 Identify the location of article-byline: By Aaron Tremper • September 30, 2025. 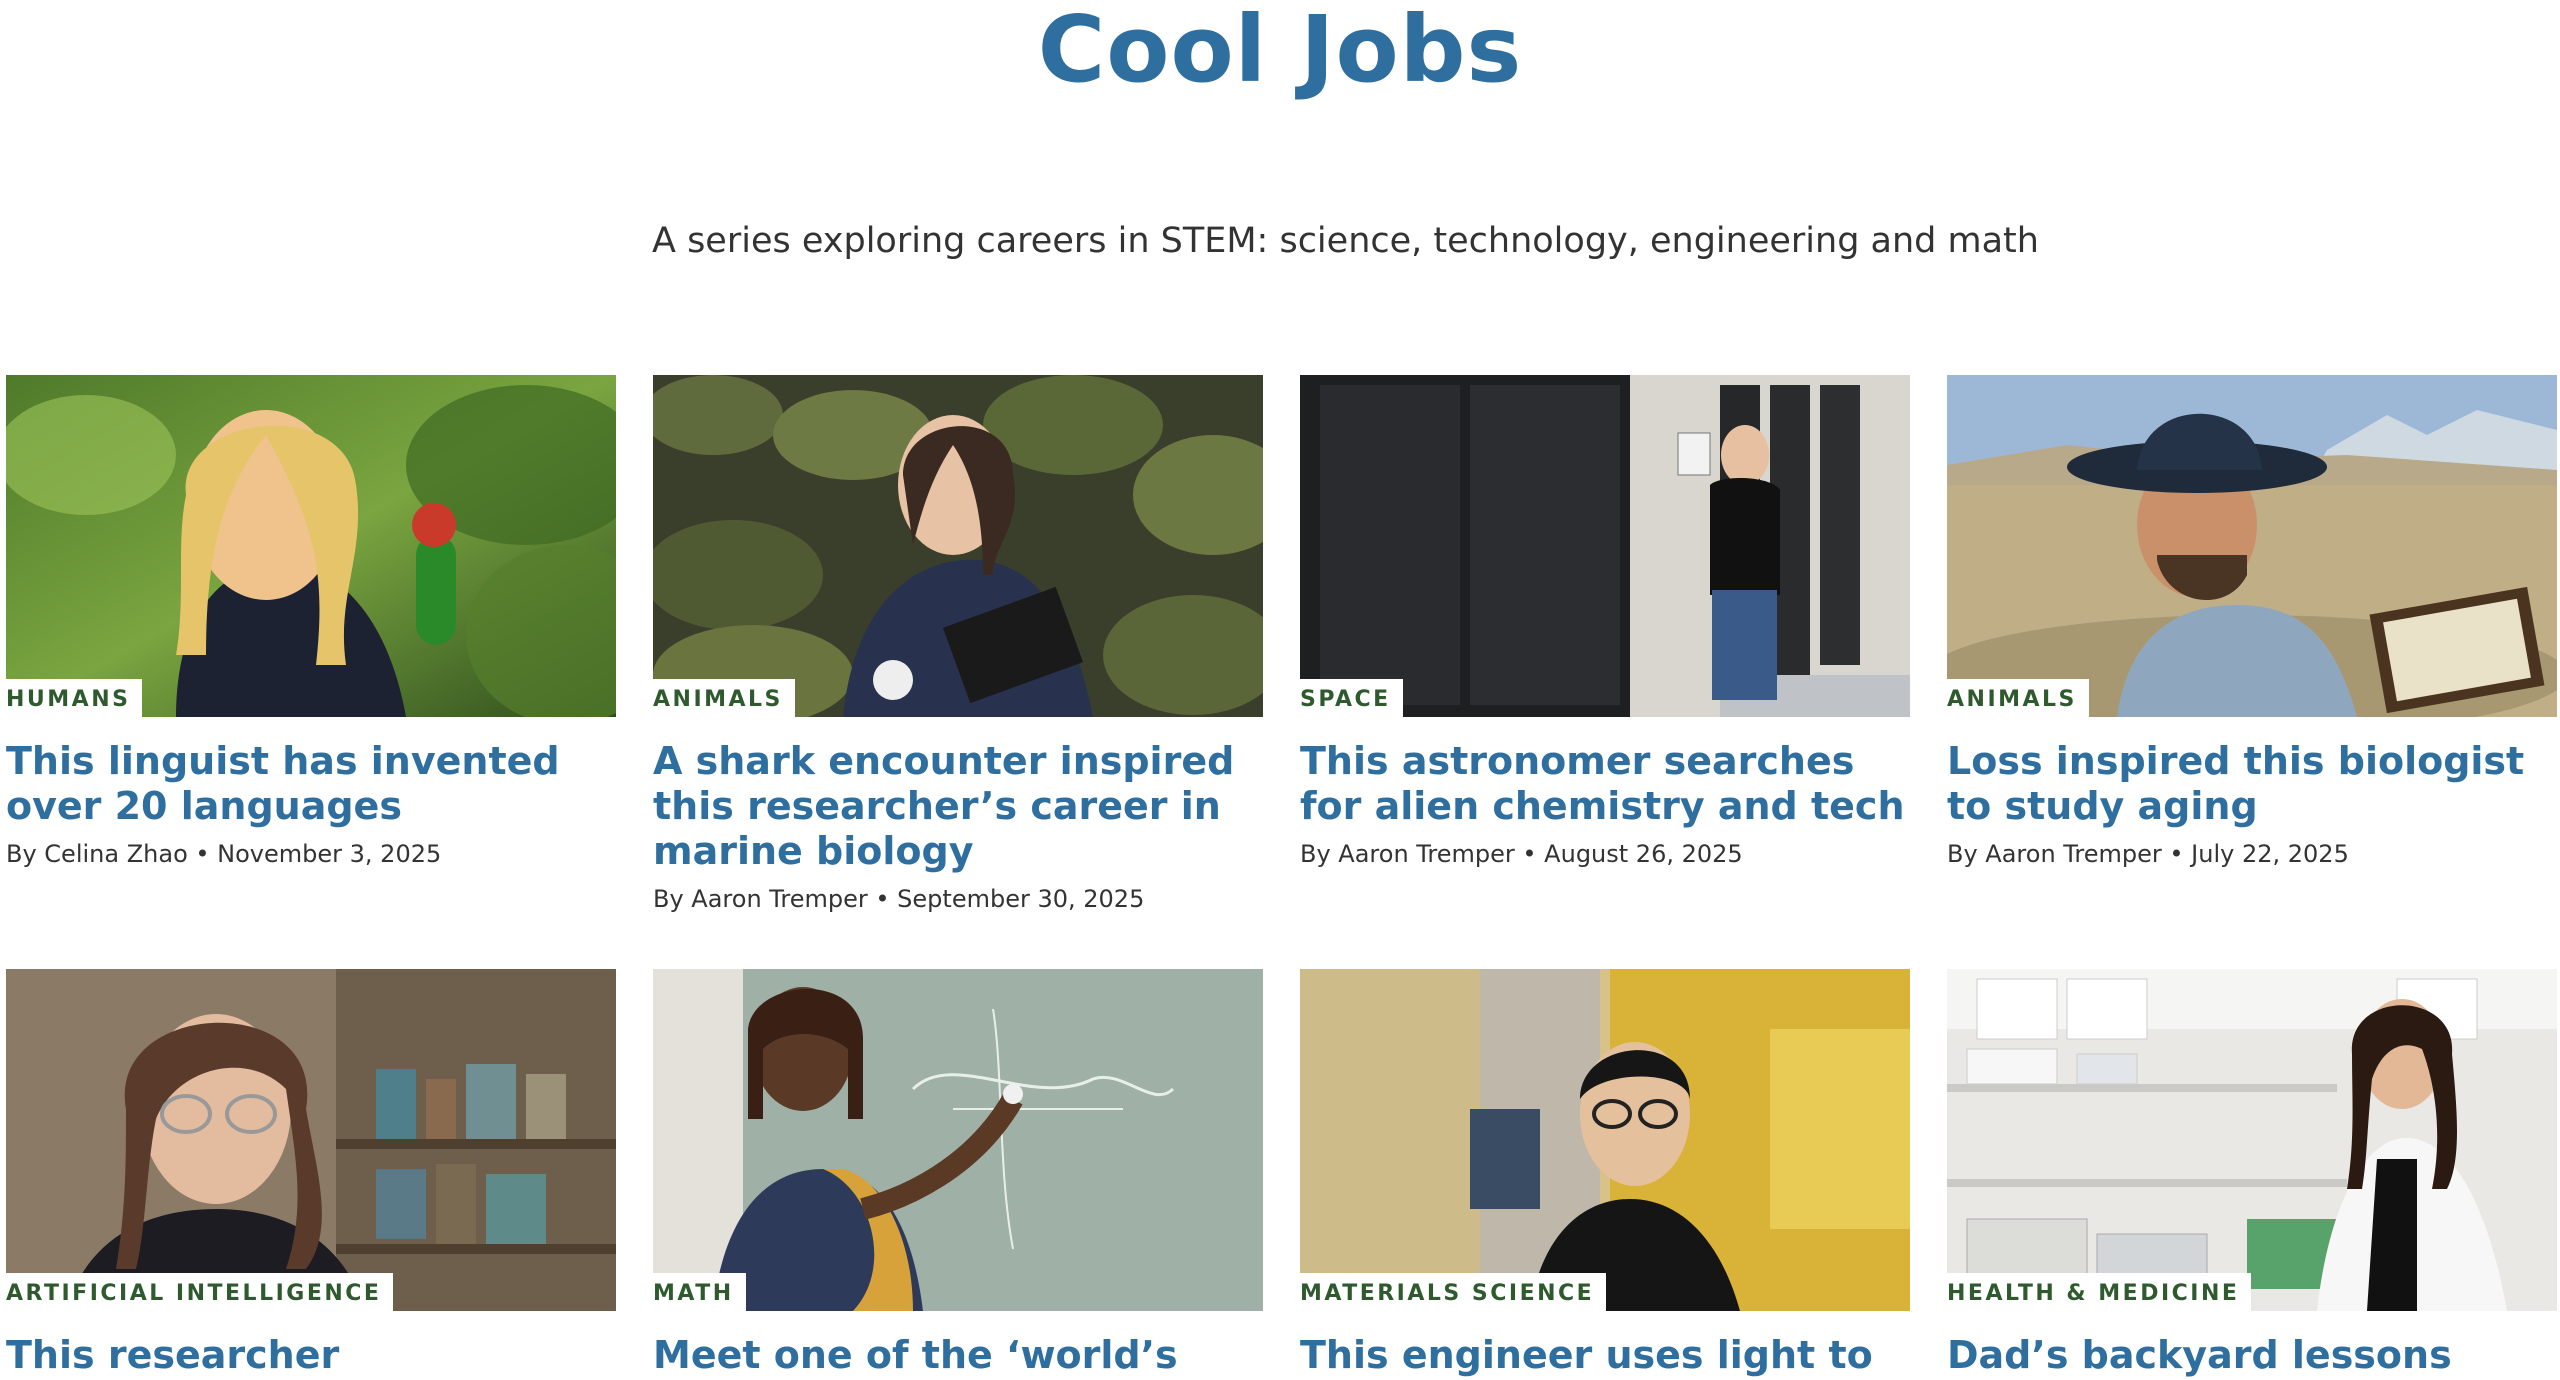
(899, 899).